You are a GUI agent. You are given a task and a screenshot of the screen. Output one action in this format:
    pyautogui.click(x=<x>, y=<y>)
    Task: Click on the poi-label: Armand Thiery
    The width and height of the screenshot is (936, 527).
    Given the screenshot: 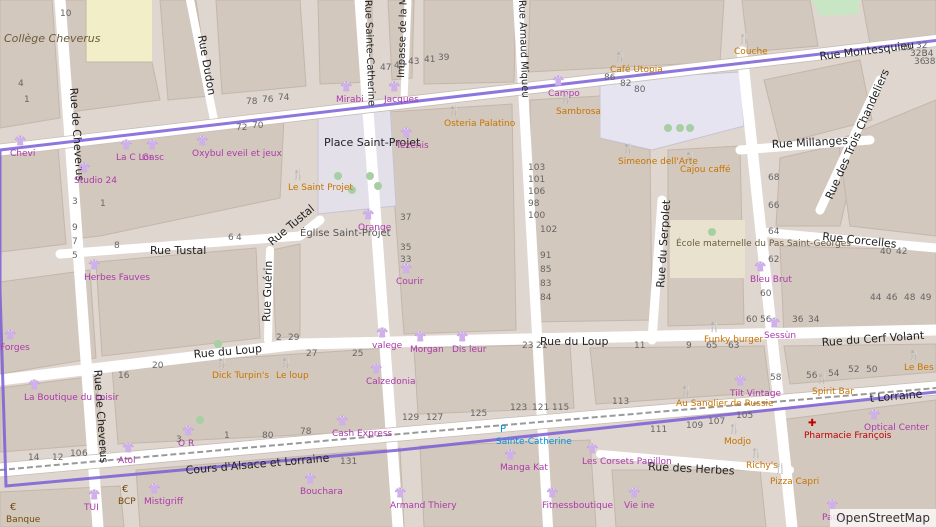 What is the action you would take?
    pyautogui.click(x=423, y=506)
    